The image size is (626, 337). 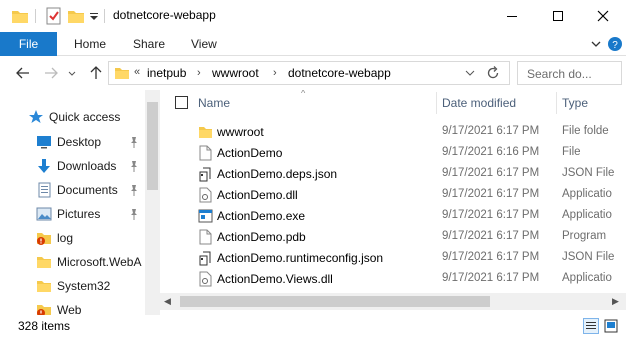 I want to click on back-arrow-icon, so click(x=22, y=73).